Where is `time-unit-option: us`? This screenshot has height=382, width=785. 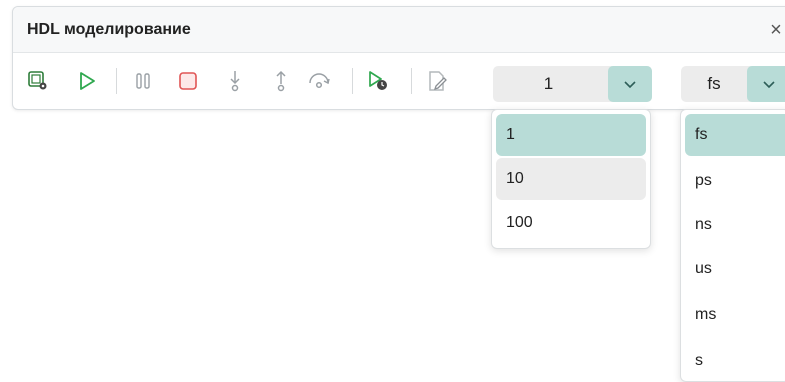 time-unit-option: us is located at coordinates (735, 269).